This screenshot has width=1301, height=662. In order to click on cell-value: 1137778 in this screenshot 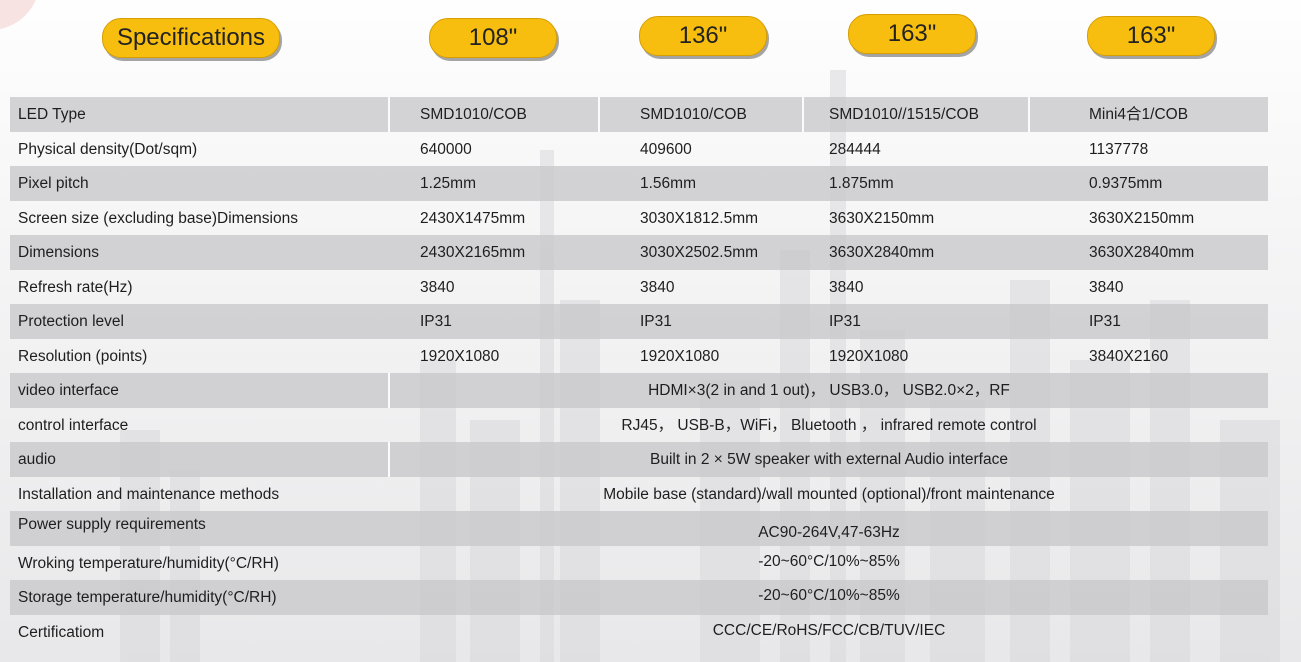, I will do `click(1119, 149)`.